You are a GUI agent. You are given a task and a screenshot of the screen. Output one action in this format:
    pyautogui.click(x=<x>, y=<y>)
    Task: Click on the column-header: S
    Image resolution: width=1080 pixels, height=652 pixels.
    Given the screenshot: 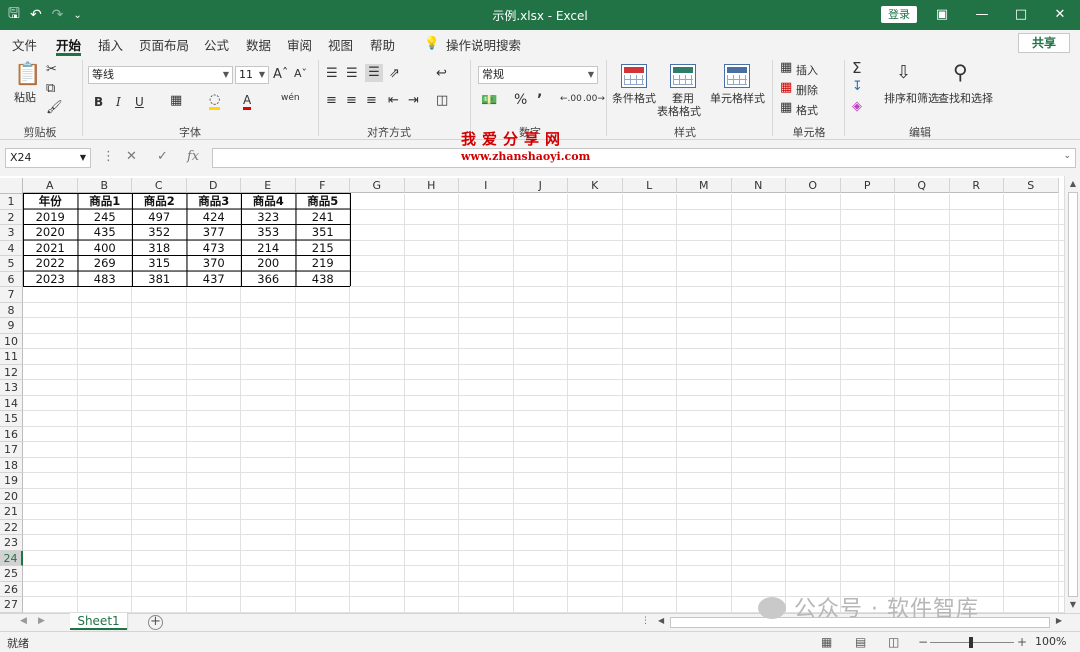 What is the action you would take?
    pyautogui.click(x=1031, y=185)
    